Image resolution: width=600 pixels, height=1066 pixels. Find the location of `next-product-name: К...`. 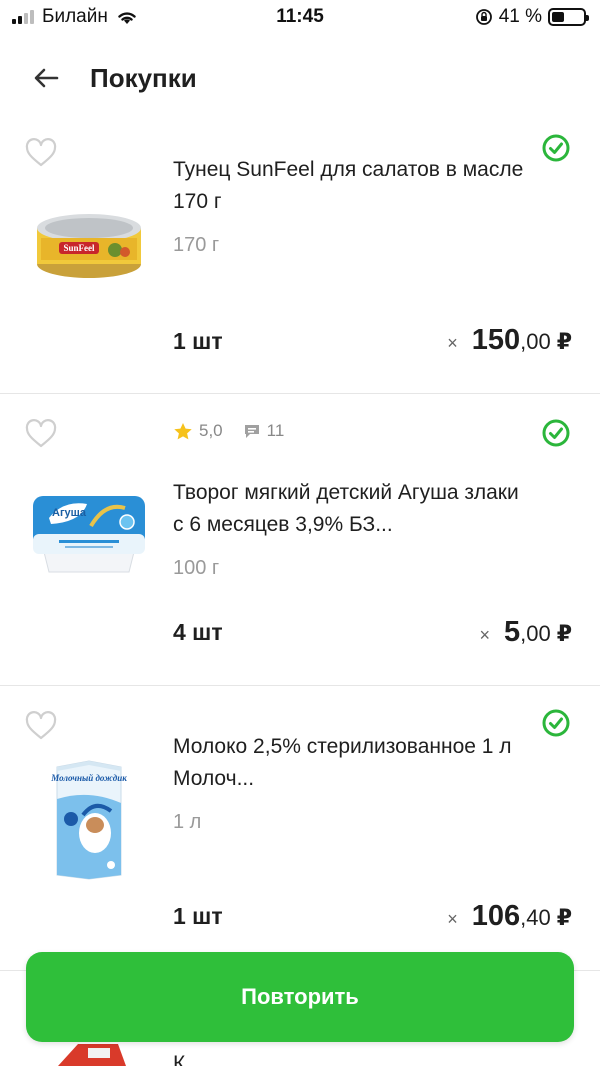

next-product-name: К... is located at coordinates (188, 1059).